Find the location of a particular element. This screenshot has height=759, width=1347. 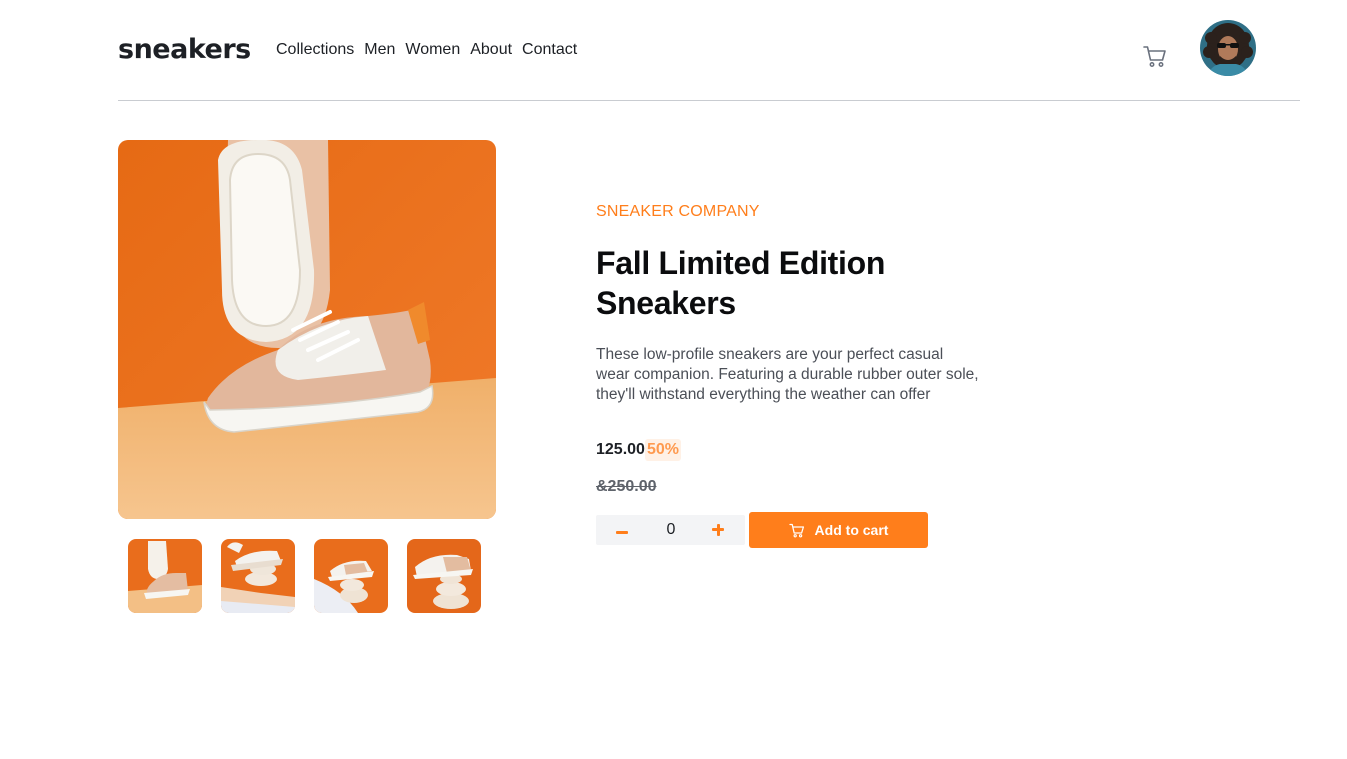

main-nav: Collections Men Women About Contact is located at coordinates (426, 50).